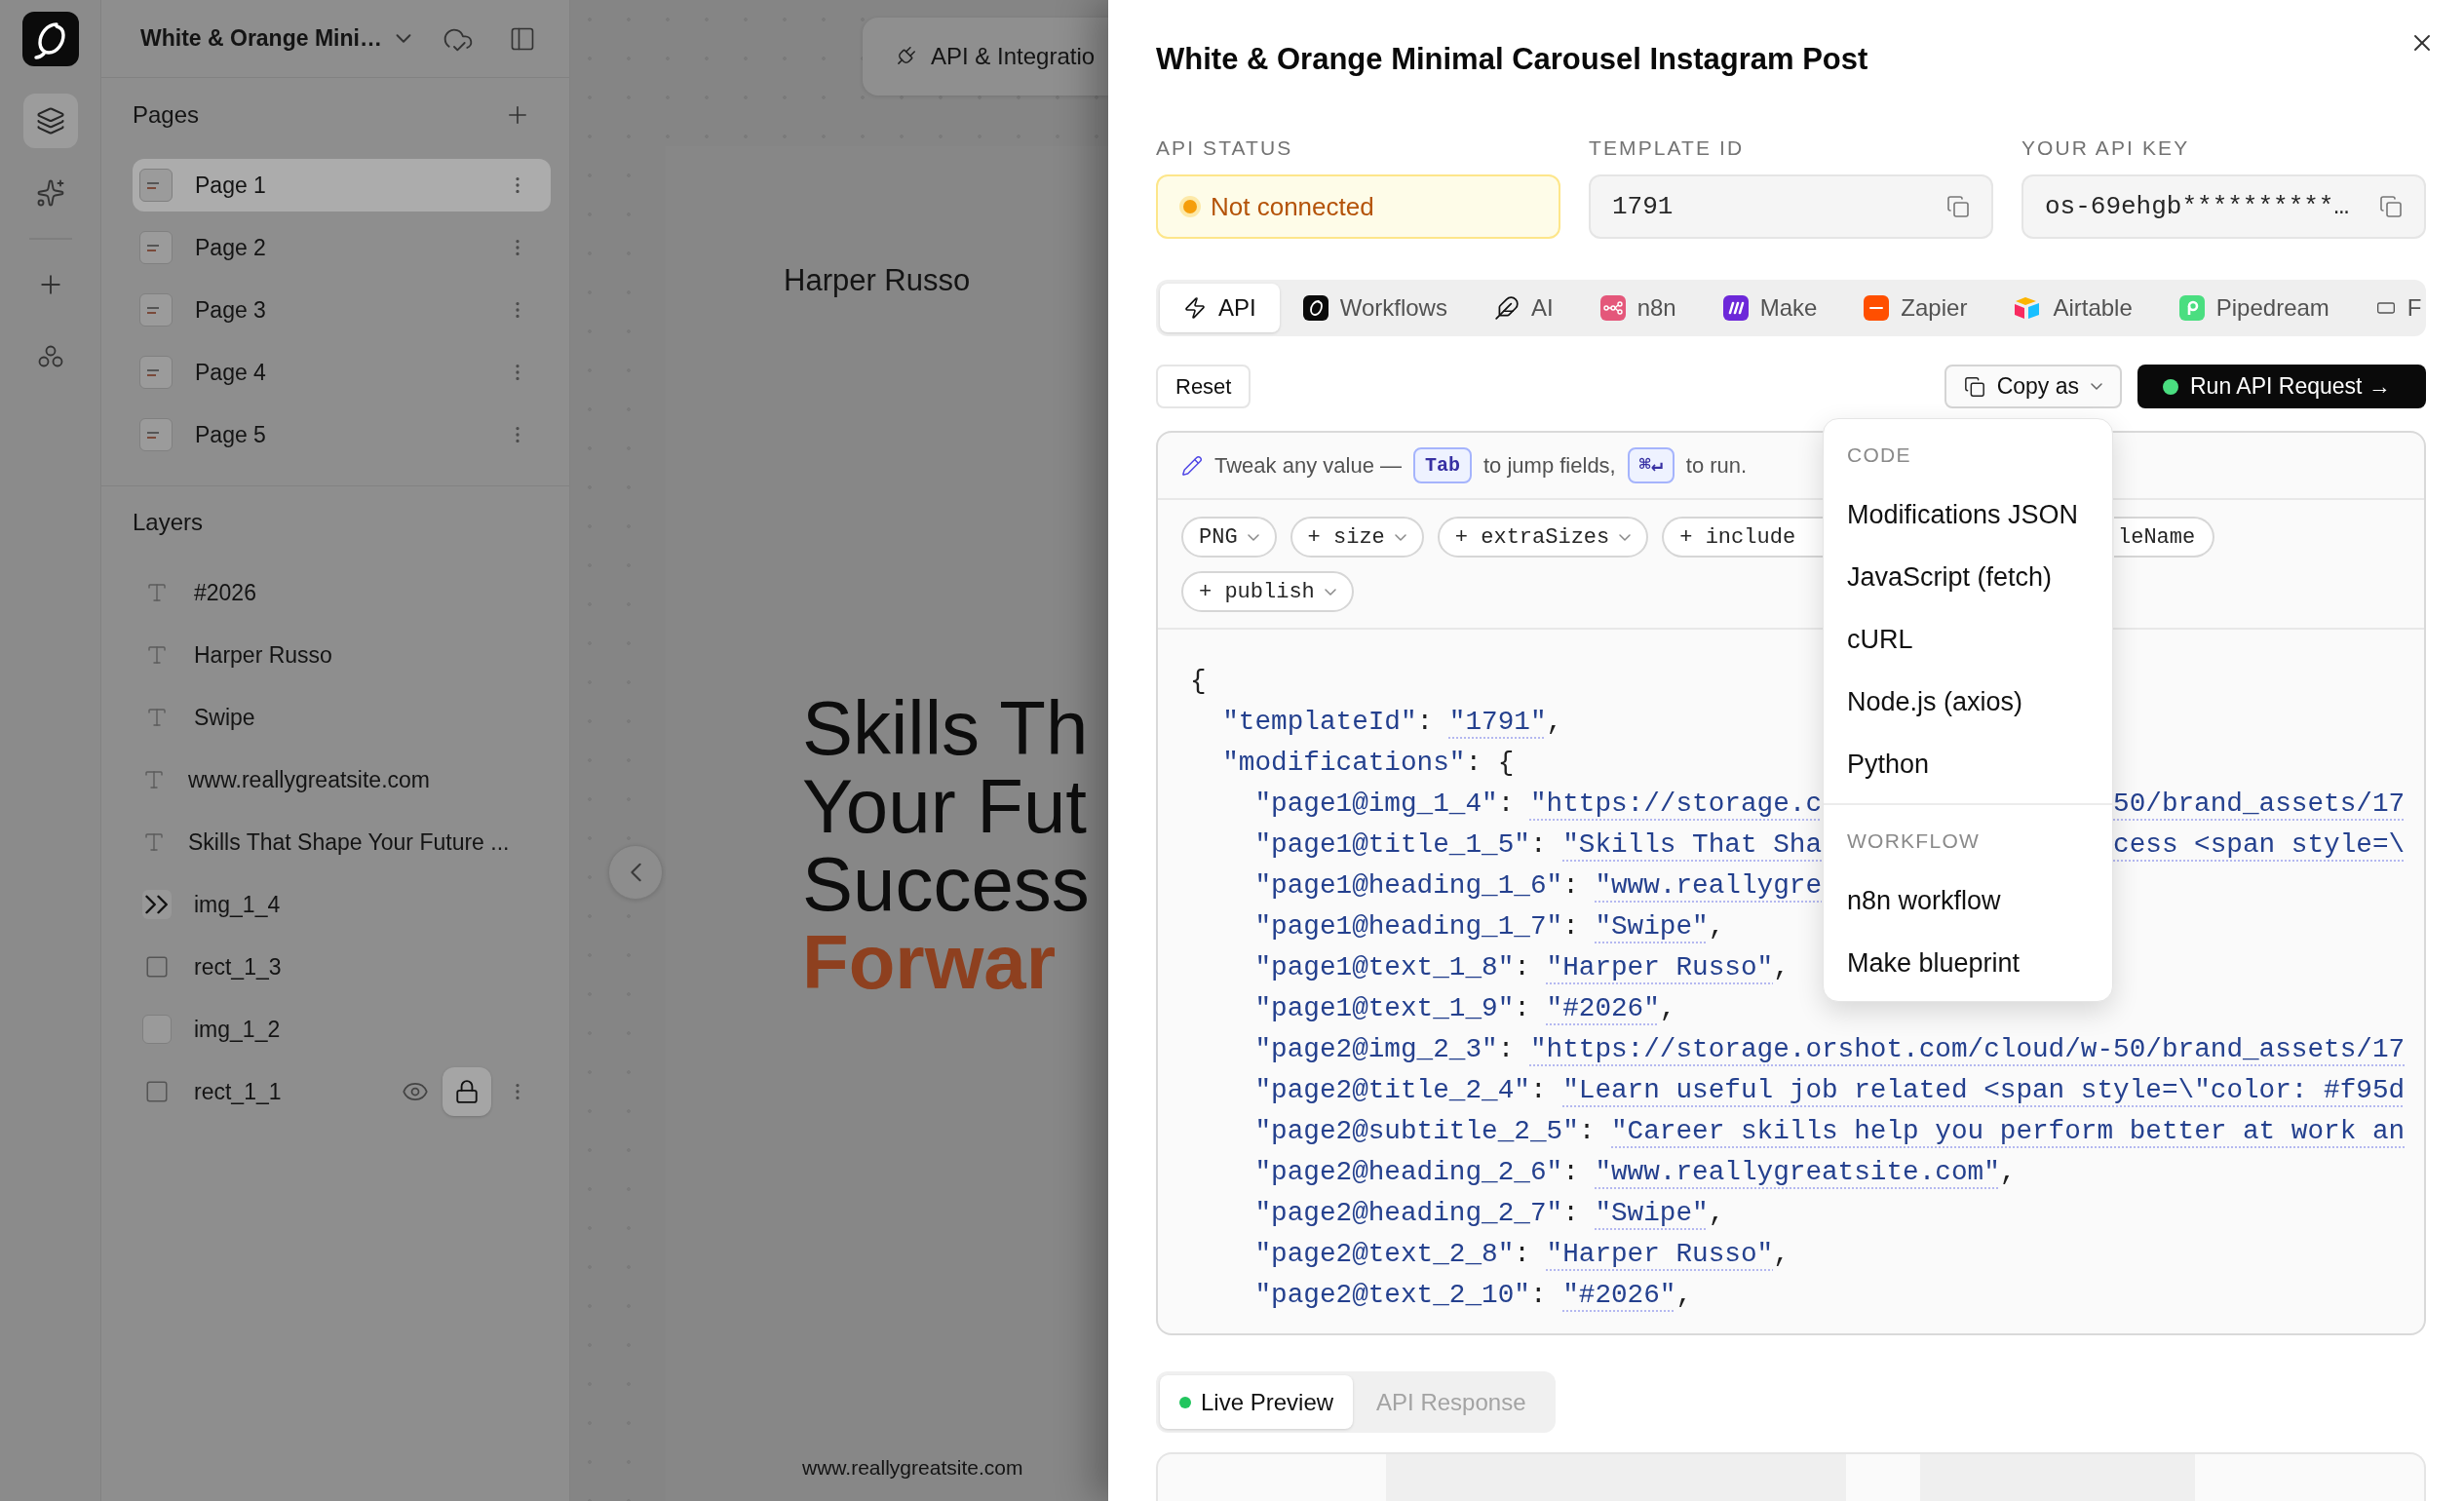 This screenshot has width=2464, height=1501. Describe the element at coordinates (2259, 805) in the screenshot. I see `code-line: 50/brand_assets/17` at that location.